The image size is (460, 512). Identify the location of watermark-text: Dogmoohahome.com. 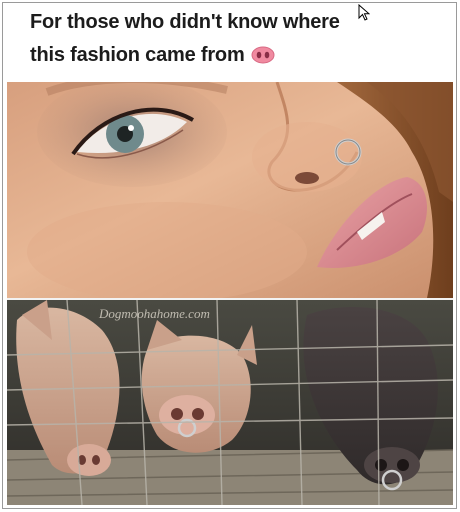
(154, 313).